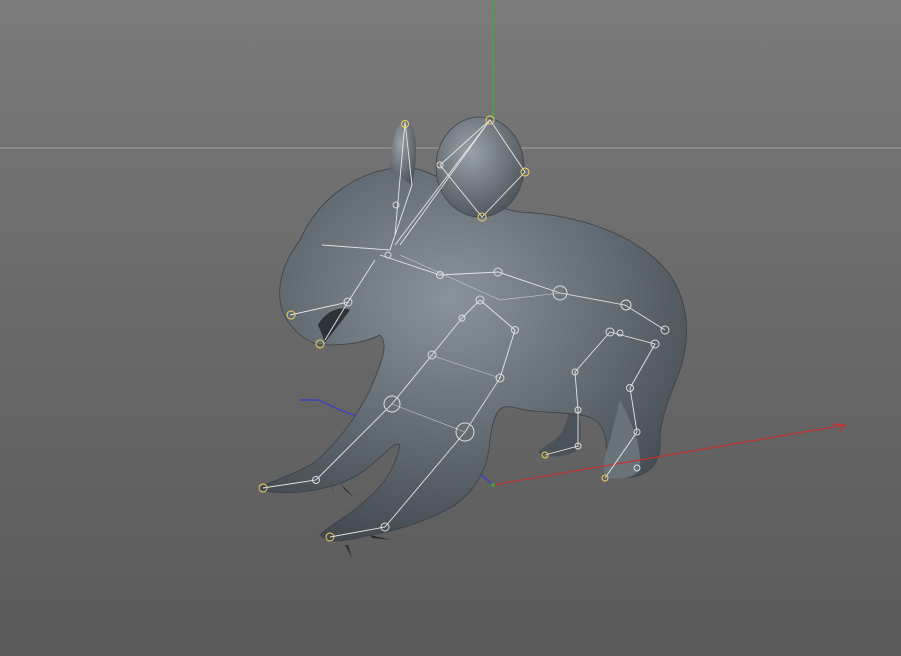 This screenshot has width=901, height=656. I want to click on world-origin, so click(493, 485).